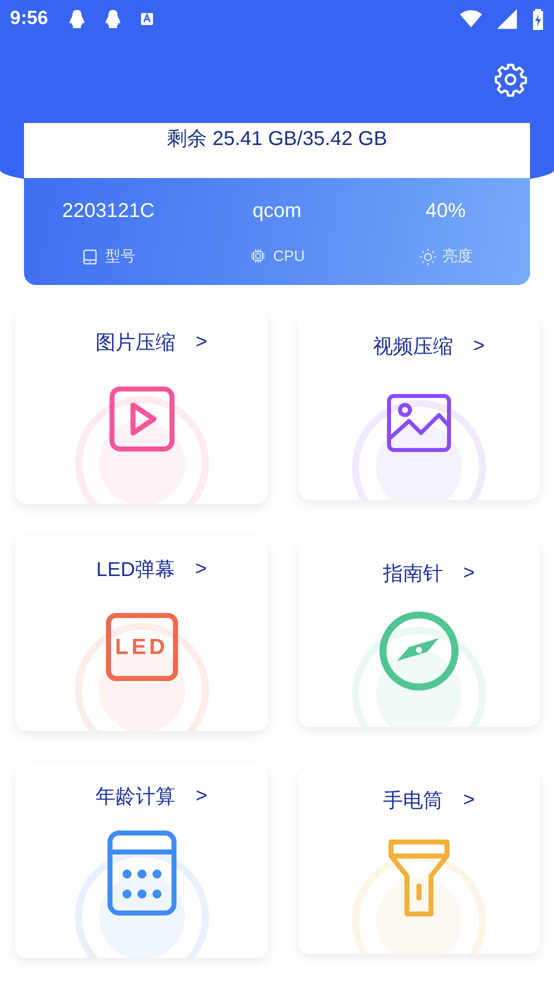 Image resolution: width=554 pixels, height=984 pixels. Describe the element at coordinates (446, 211) in the screenshot. I see `info-value: 40%` at that location.